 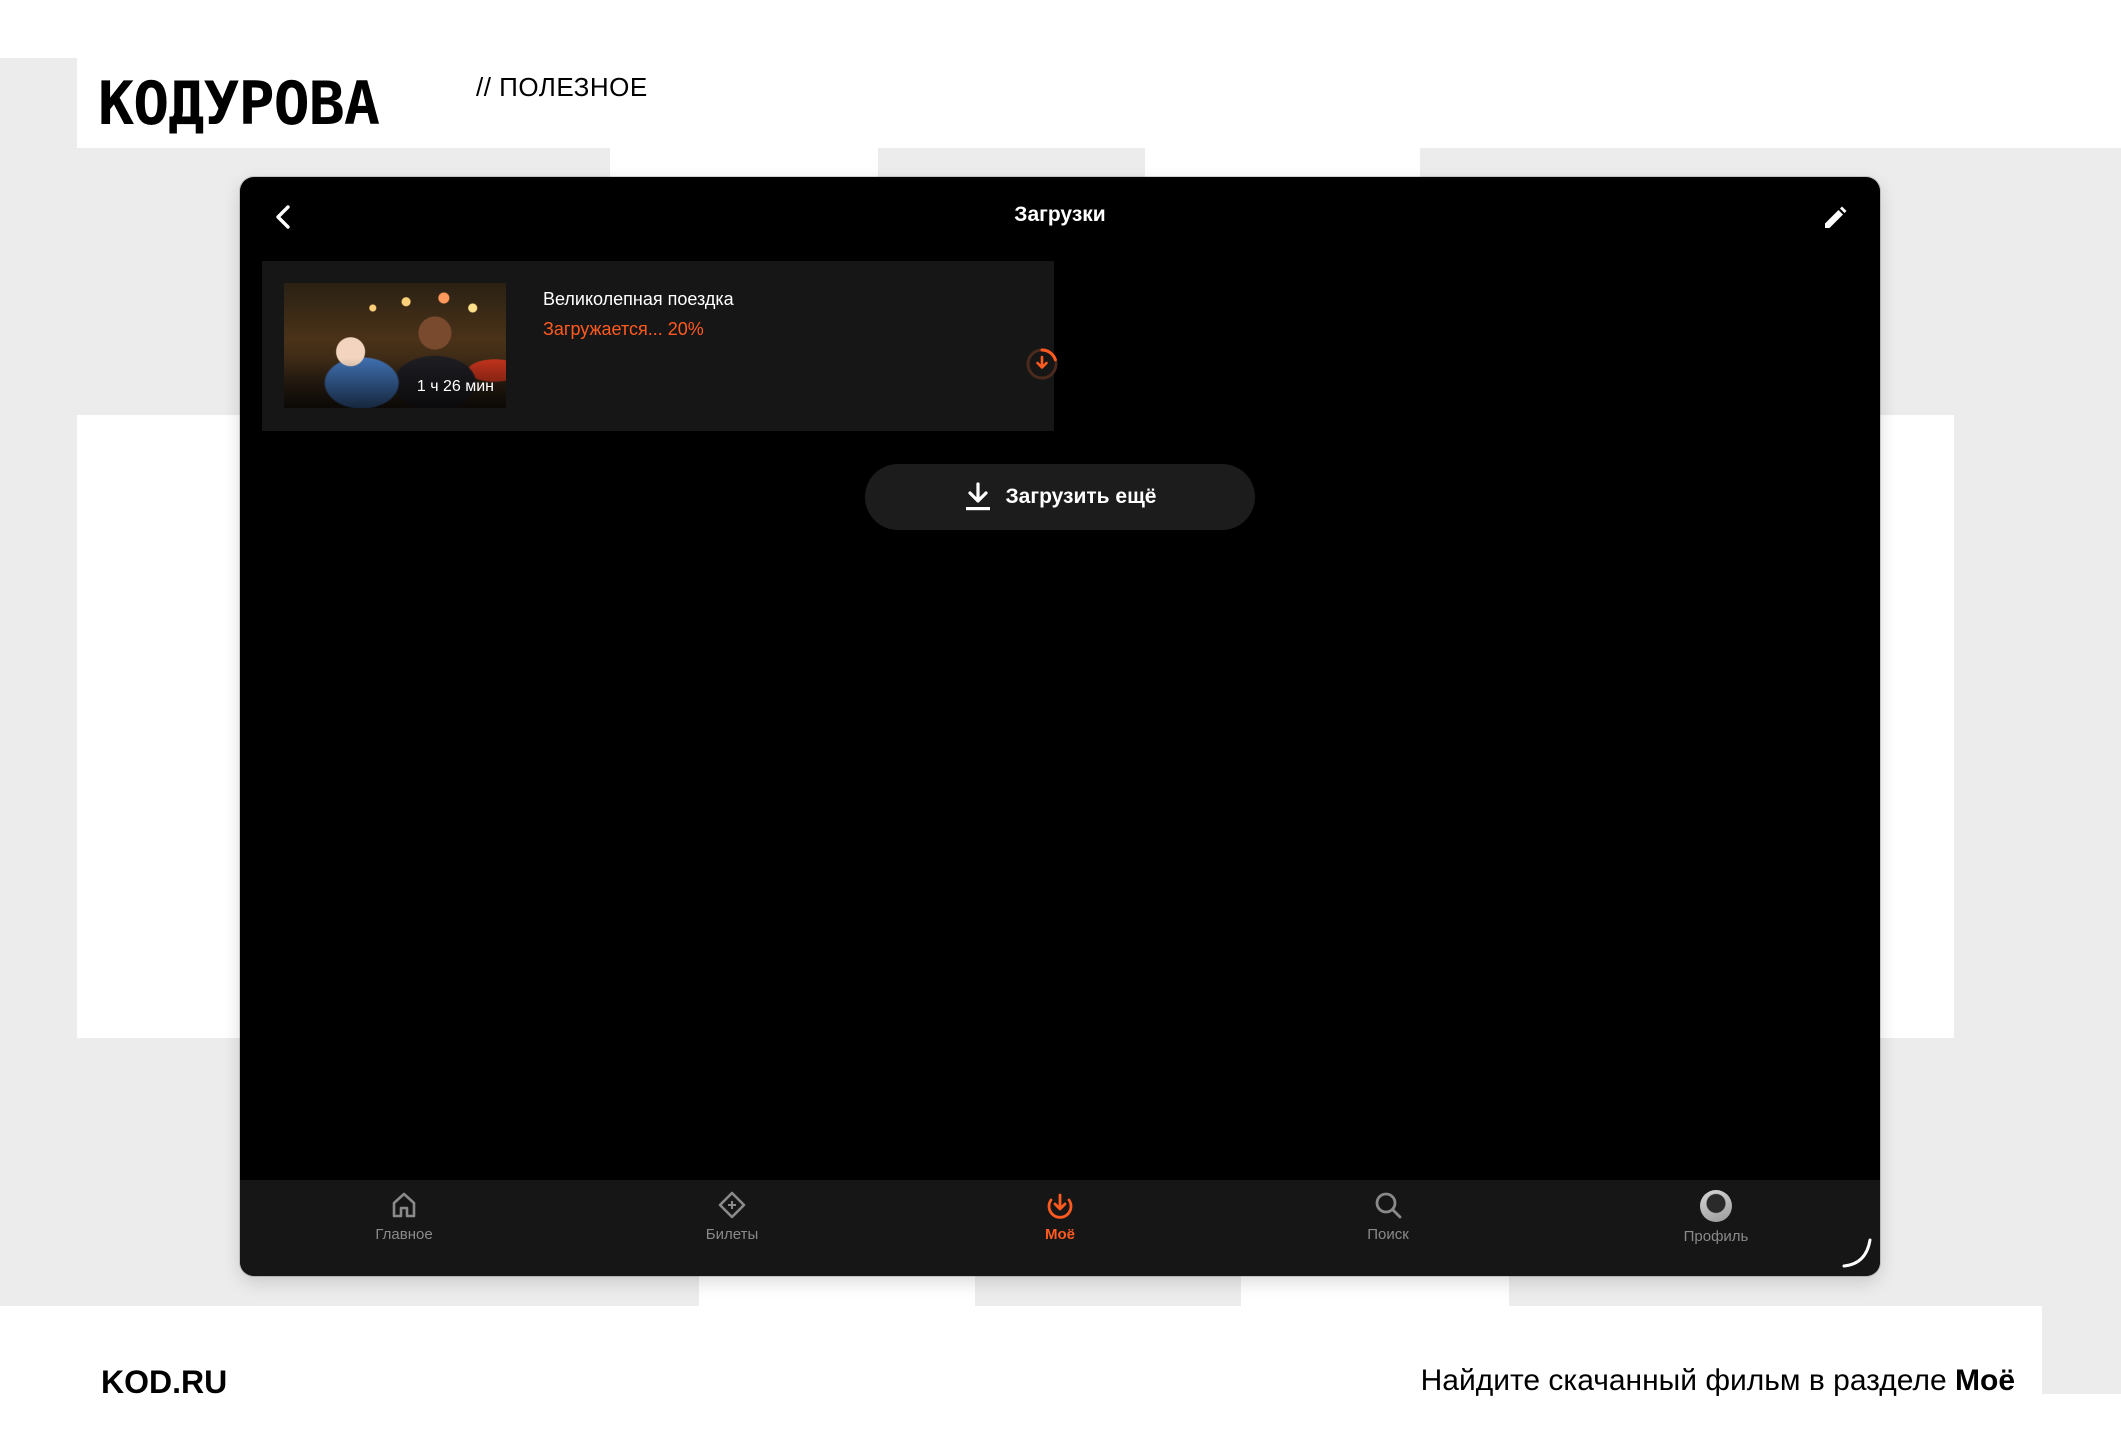 I want to click on download-progress-icon, so click(x=1042, y=364).